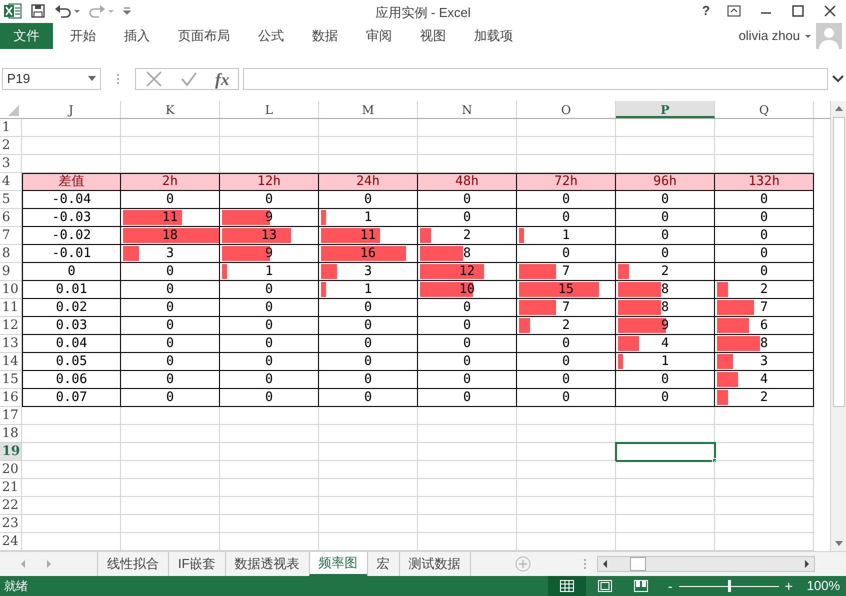 The width and height of the screenshot is (846, 596). Describe the element at coordinates (670, 586) in the screenshot. I see `zoom-out-button: -` at that location.